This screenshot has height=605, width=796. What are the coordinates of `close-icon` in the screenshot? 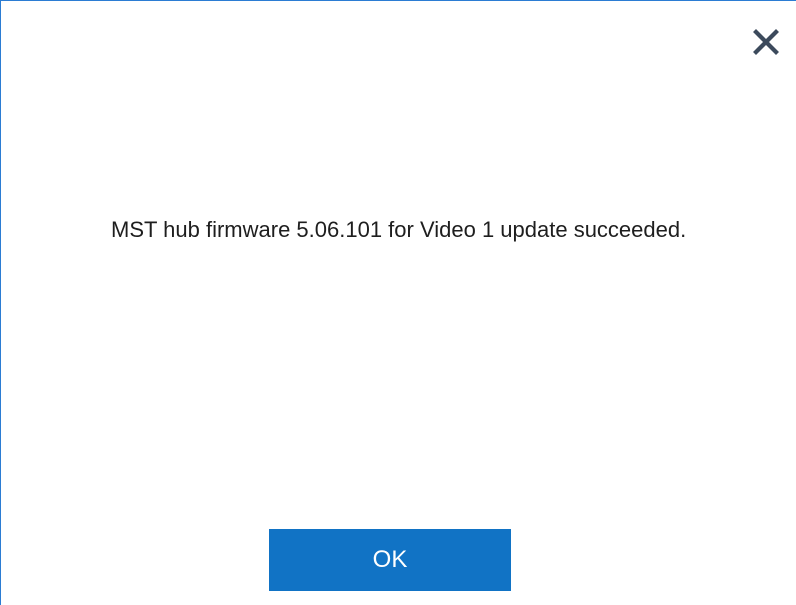 It's located at (766, 42).